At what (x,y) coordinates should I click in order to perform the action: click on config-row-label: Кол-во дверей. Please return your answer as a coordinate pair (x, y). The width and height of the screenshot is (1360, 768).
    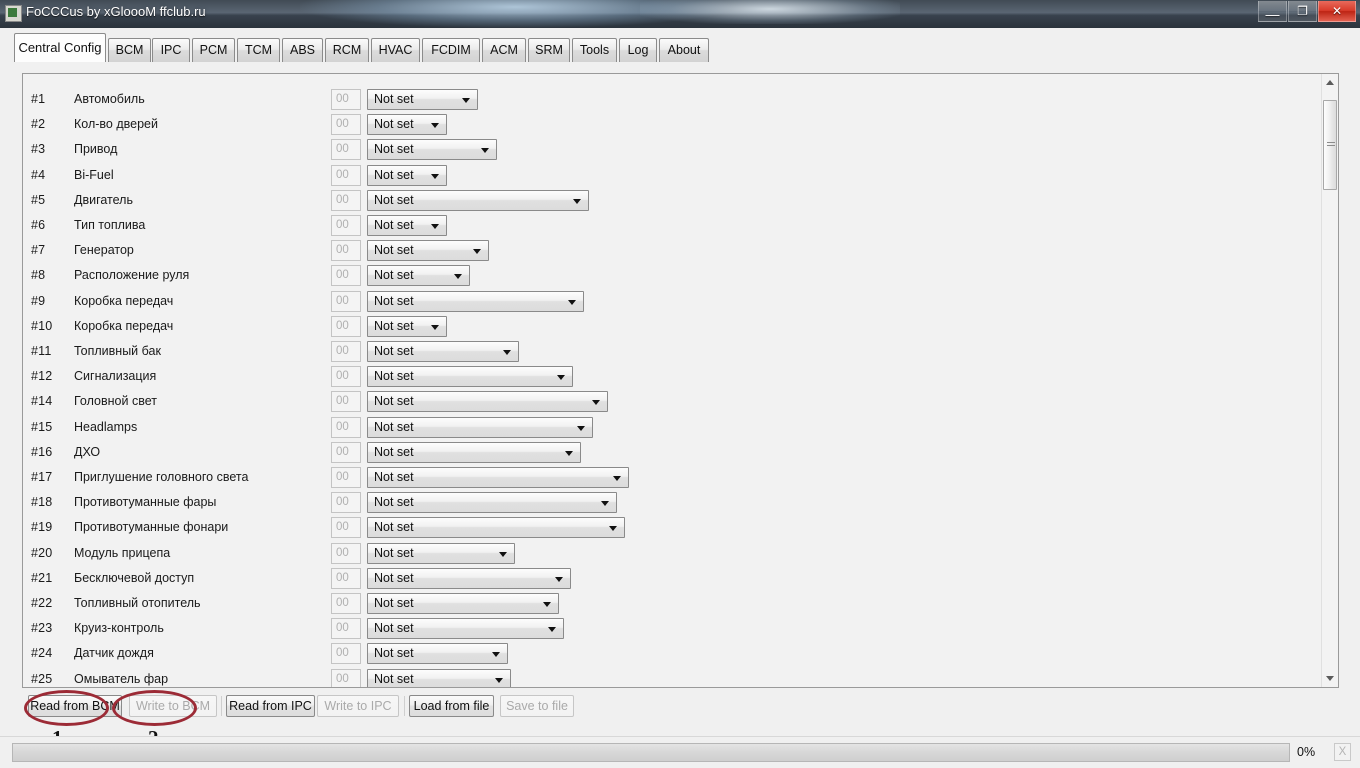
    Looking at the image, I should click on (116, 124).